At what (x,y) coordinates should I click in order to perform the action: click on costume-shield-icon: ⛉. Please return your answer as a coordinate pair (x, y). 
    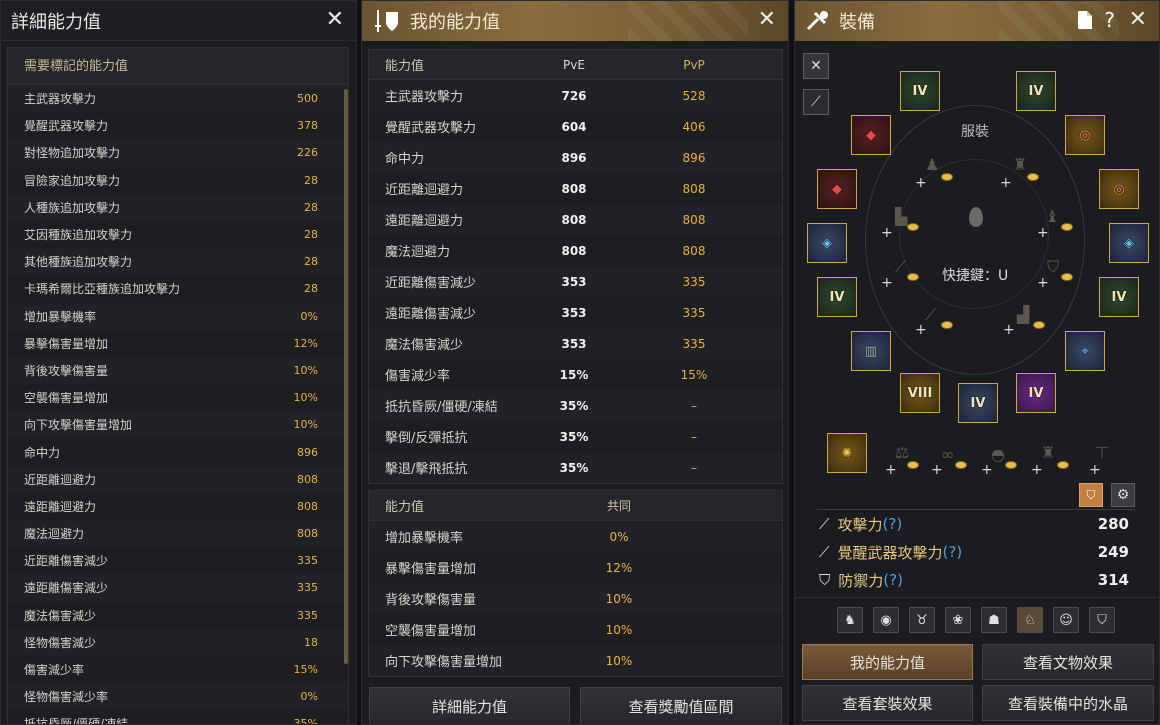
    Looking at the image, I should click on (1053, 267).